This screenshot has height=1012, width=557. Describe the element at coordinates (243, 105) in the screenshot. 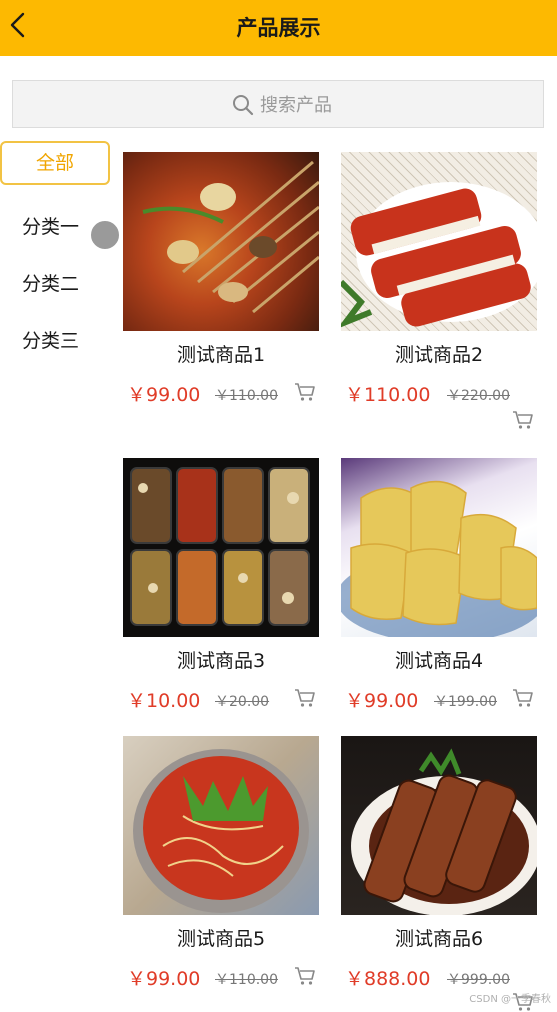

I see `search-icon` at that location.